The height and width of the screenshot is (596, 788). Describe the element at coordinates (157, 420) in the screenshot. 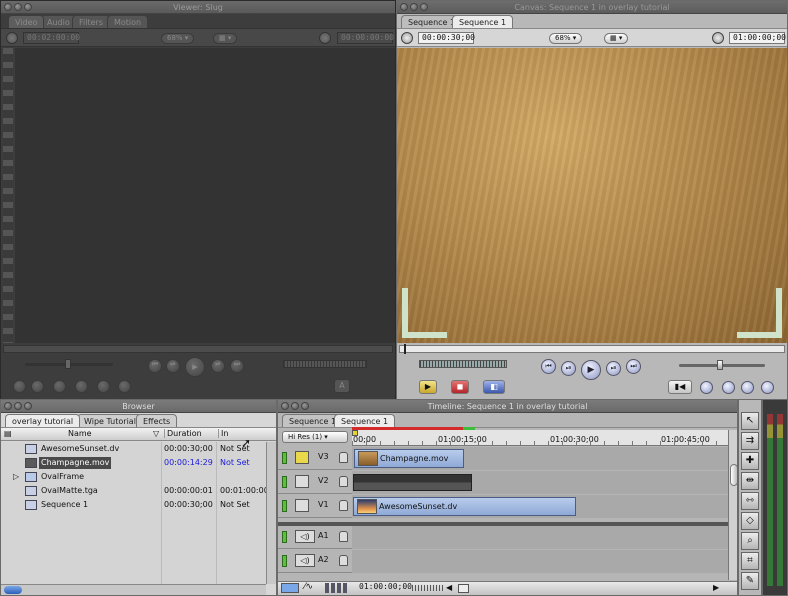

I see `tab-effects: Effects` at that location.